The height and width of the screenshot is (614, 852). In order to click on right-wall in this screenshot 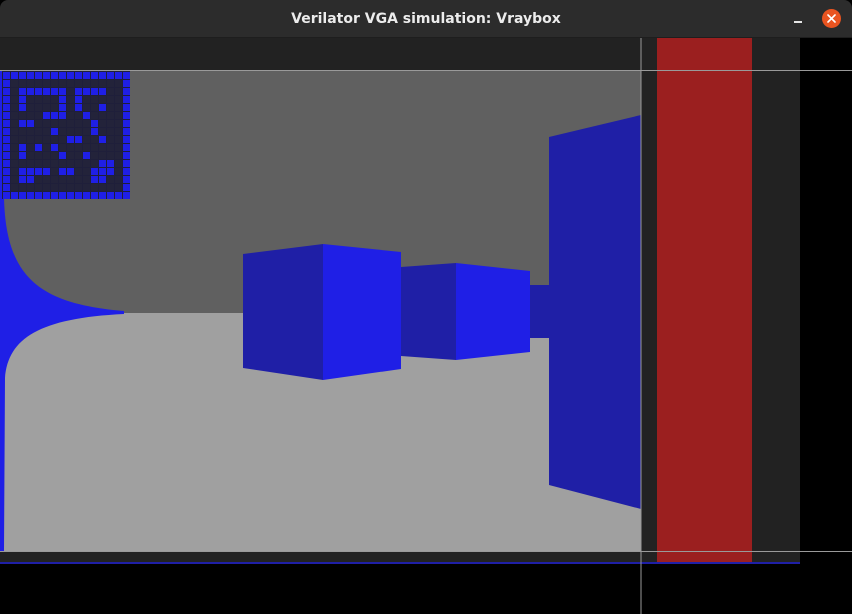, I will do `click(595, 312)`.